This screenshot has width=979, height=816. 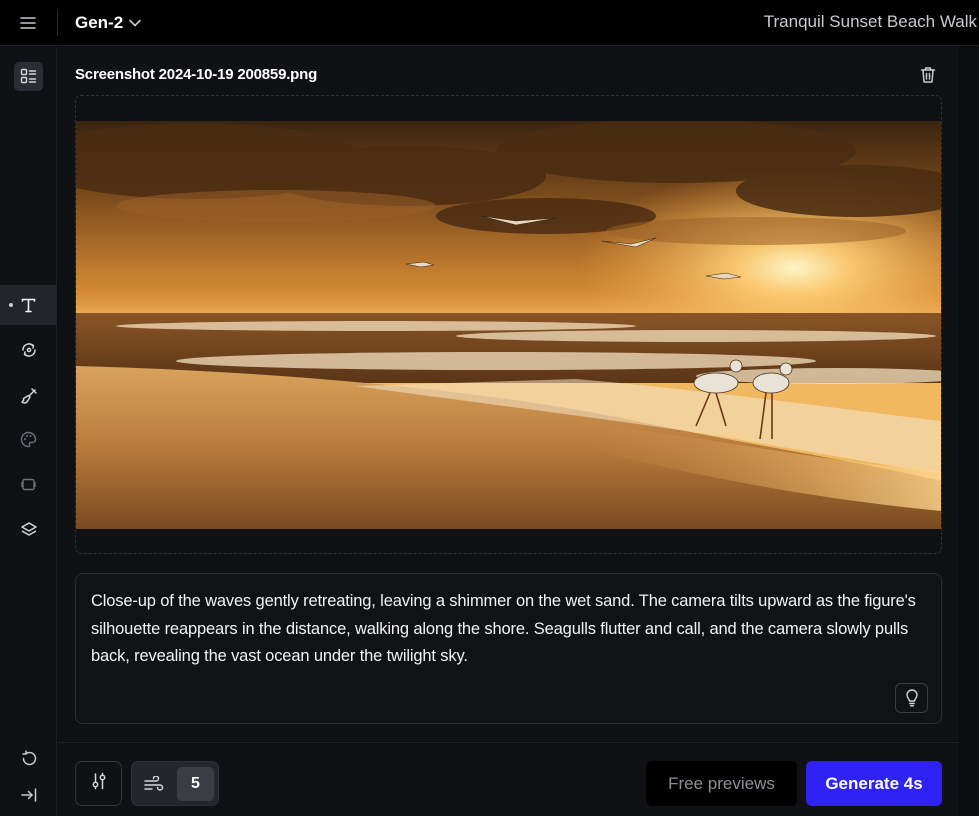 What do you see at coordinates (870, 22) in the screenshot?
I see `project-title: Tranquil Sunset Beach Walk` at bounding box center [870, 22].